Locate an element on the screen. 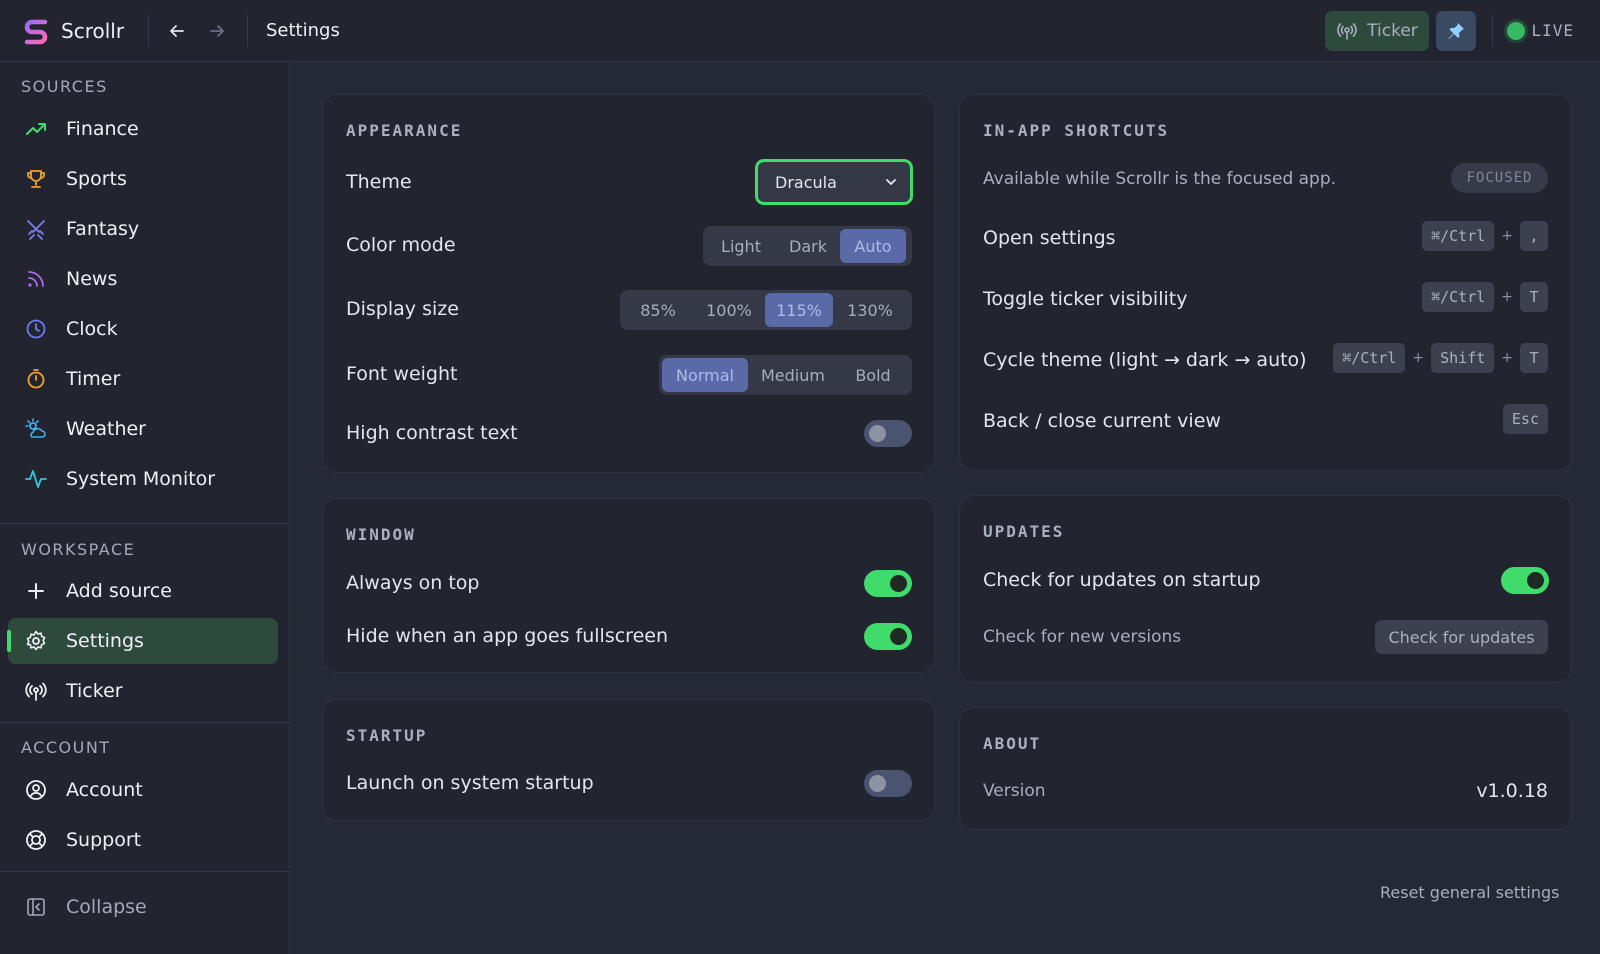 The image size is (1600, 954). sidebar-item-label: Weather is located at coordinates (106, 429).